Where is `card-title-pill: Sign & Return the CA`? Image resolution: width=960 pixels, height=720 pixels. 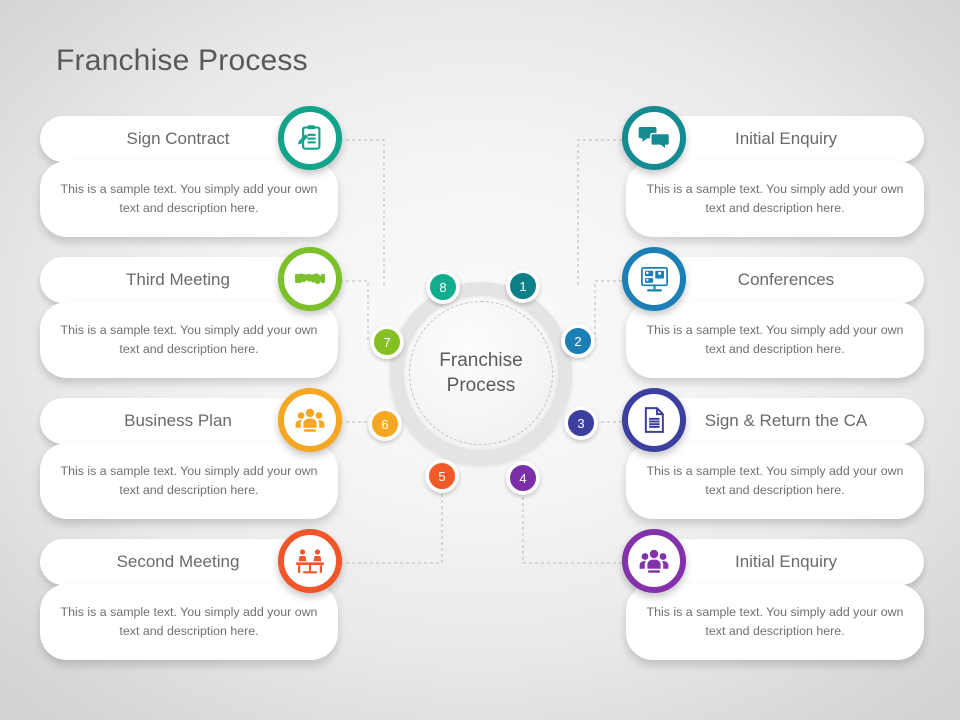 card-title-pill: Sign & Return the CA is located at coordinates (786, 421).